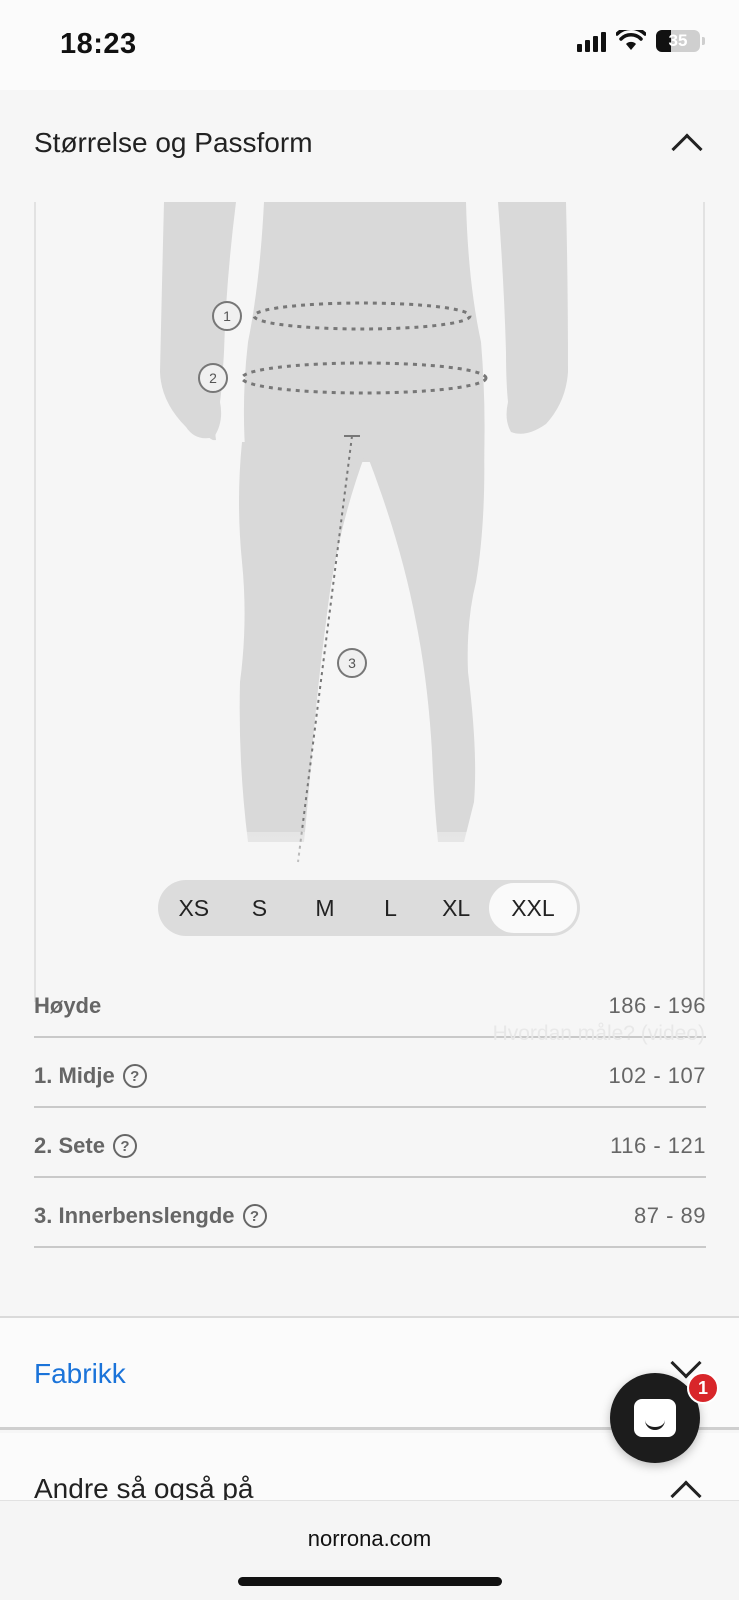 This screenshot has width=739, height=1600. I want to click on measurement-value: 87 - 89, so click(670, 1215).